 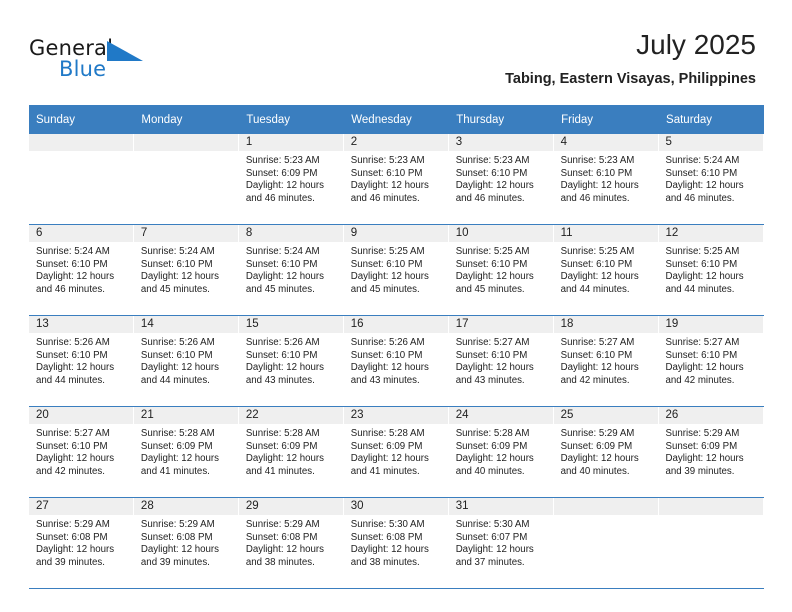 What do you see at coordinates (606, 233) in the screenshot?
I see `day-number: 11` at bounding box center [606, 233].